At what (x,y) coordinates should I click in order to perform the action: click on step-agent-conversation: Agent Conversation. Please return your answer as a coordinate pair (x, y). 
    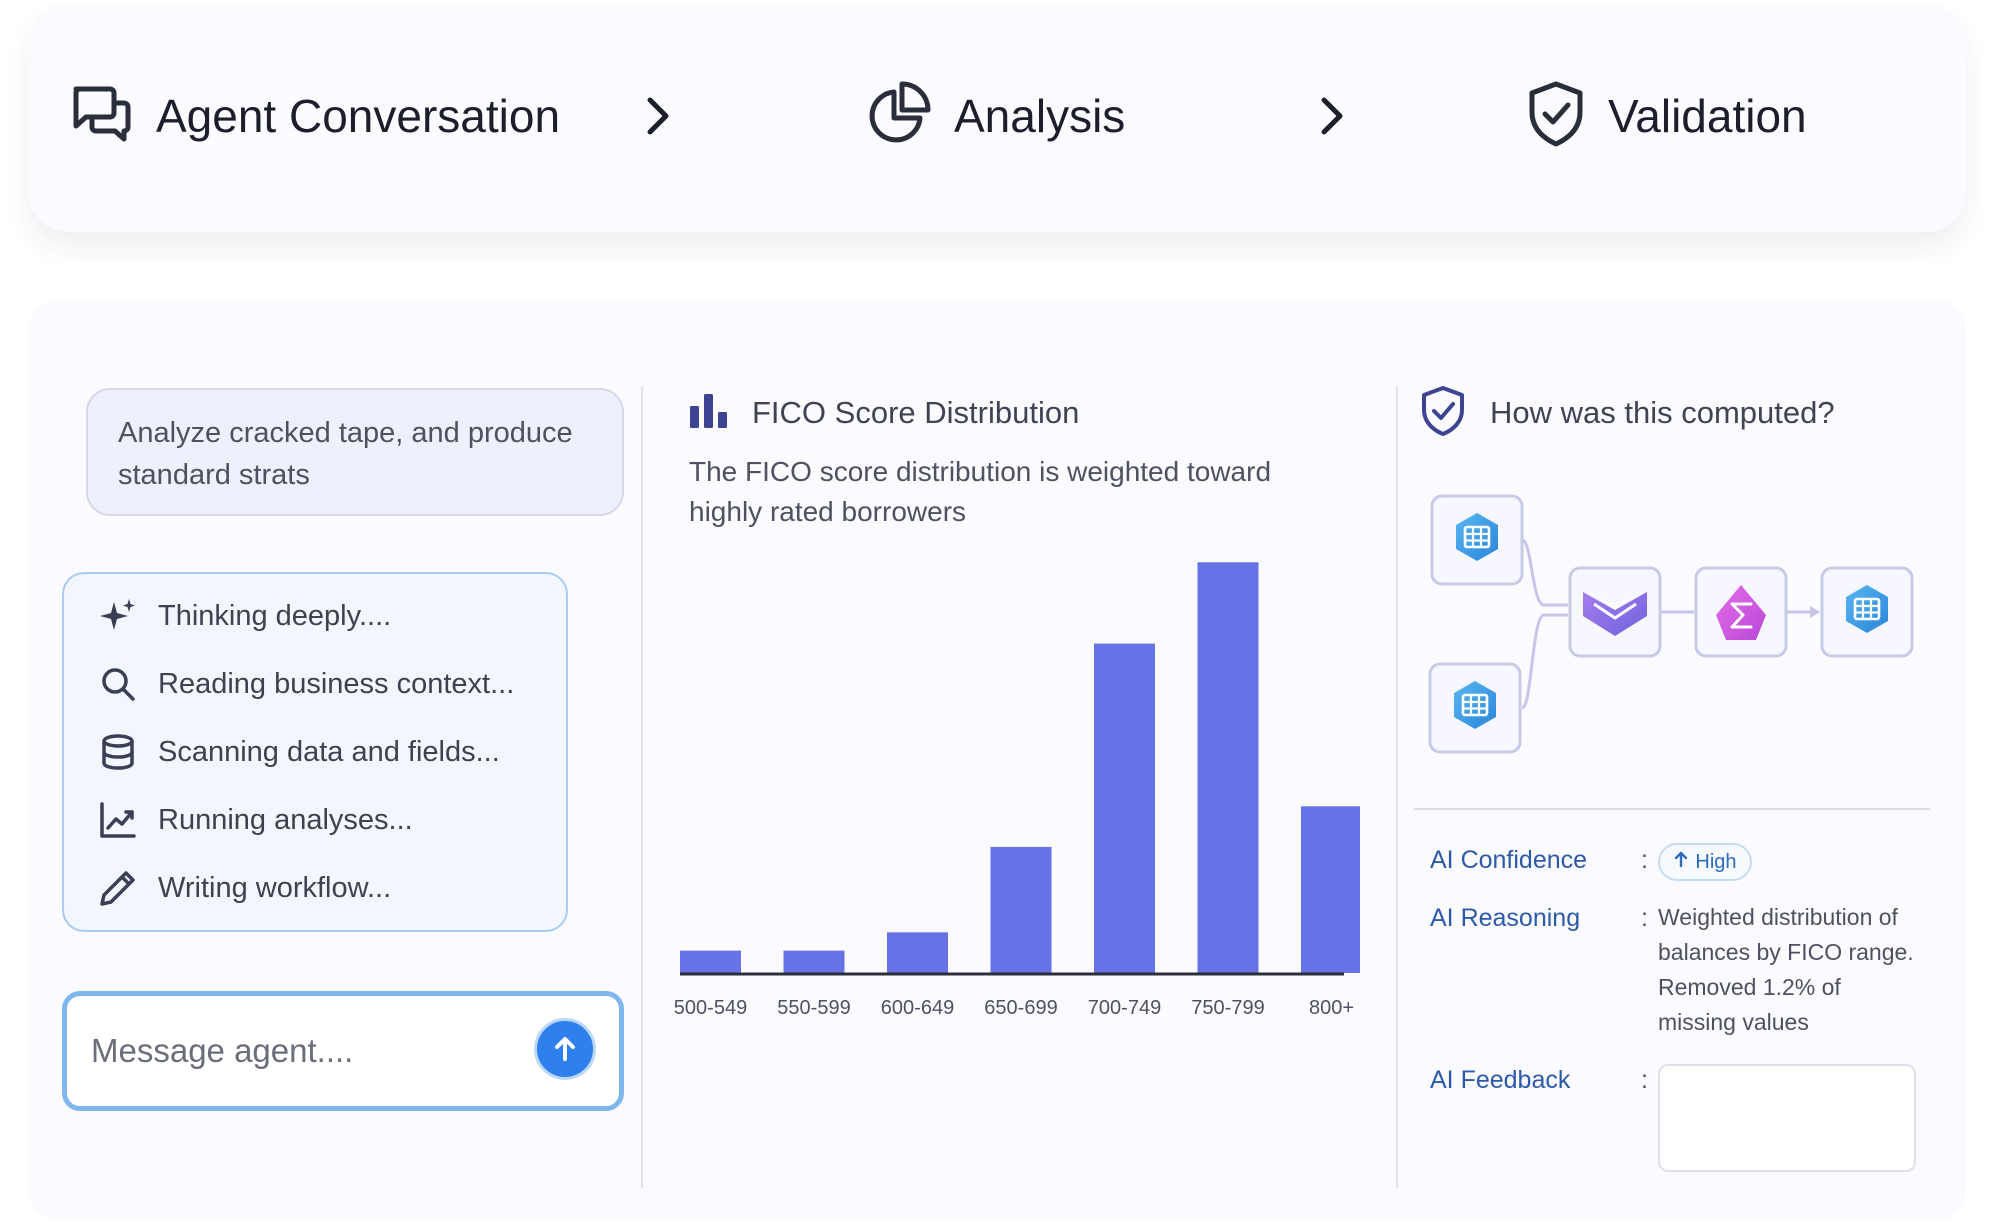
    Looking at the image, I should click on (314, 116).